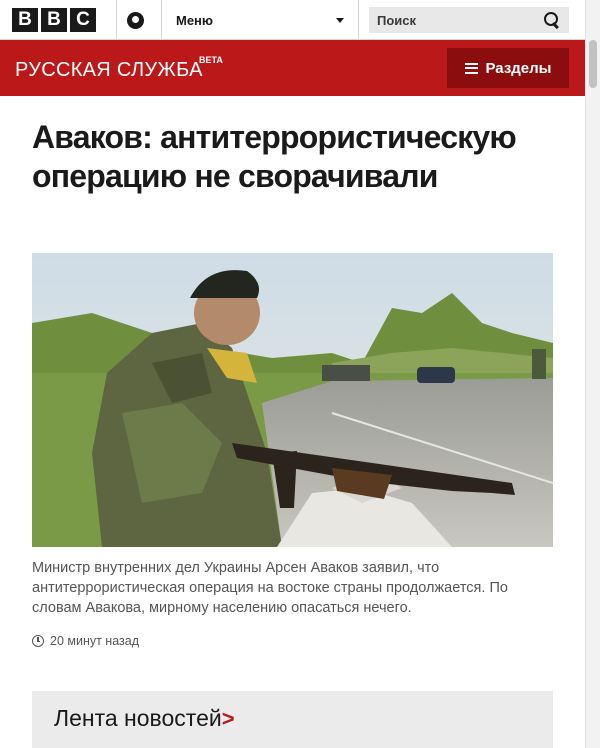 This screenshot has height=748, width=600. I want to click on account-icon, so click(135, 20).